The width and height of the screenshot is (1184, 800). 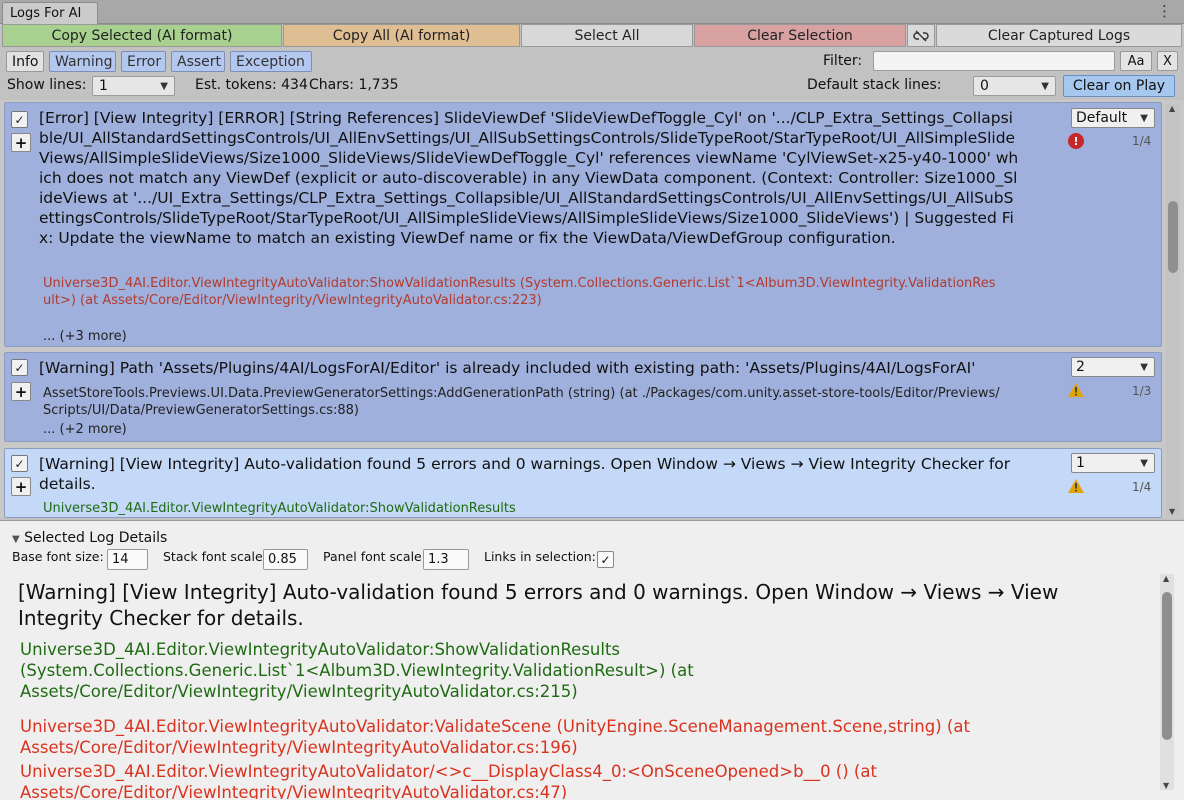 I want to click on filter-warning-toggle: Warning, so click(x=82, y=61).